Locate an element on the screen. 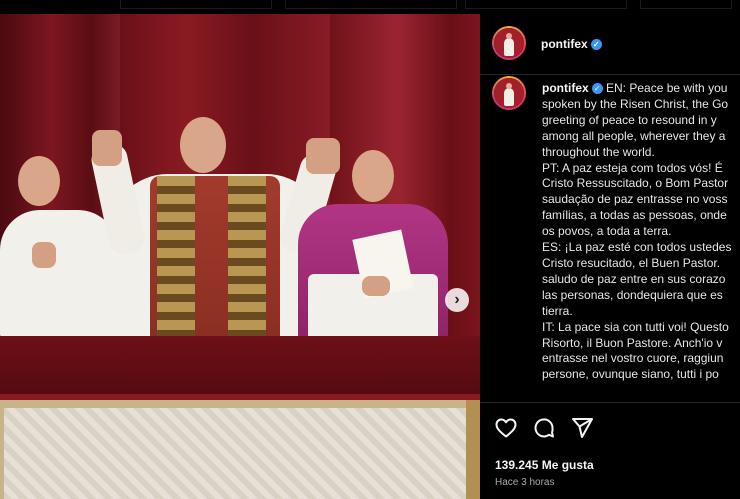  caption-line: Risorto, il Buon Pastore. Anch'io v is located at coordinates (632, 342).